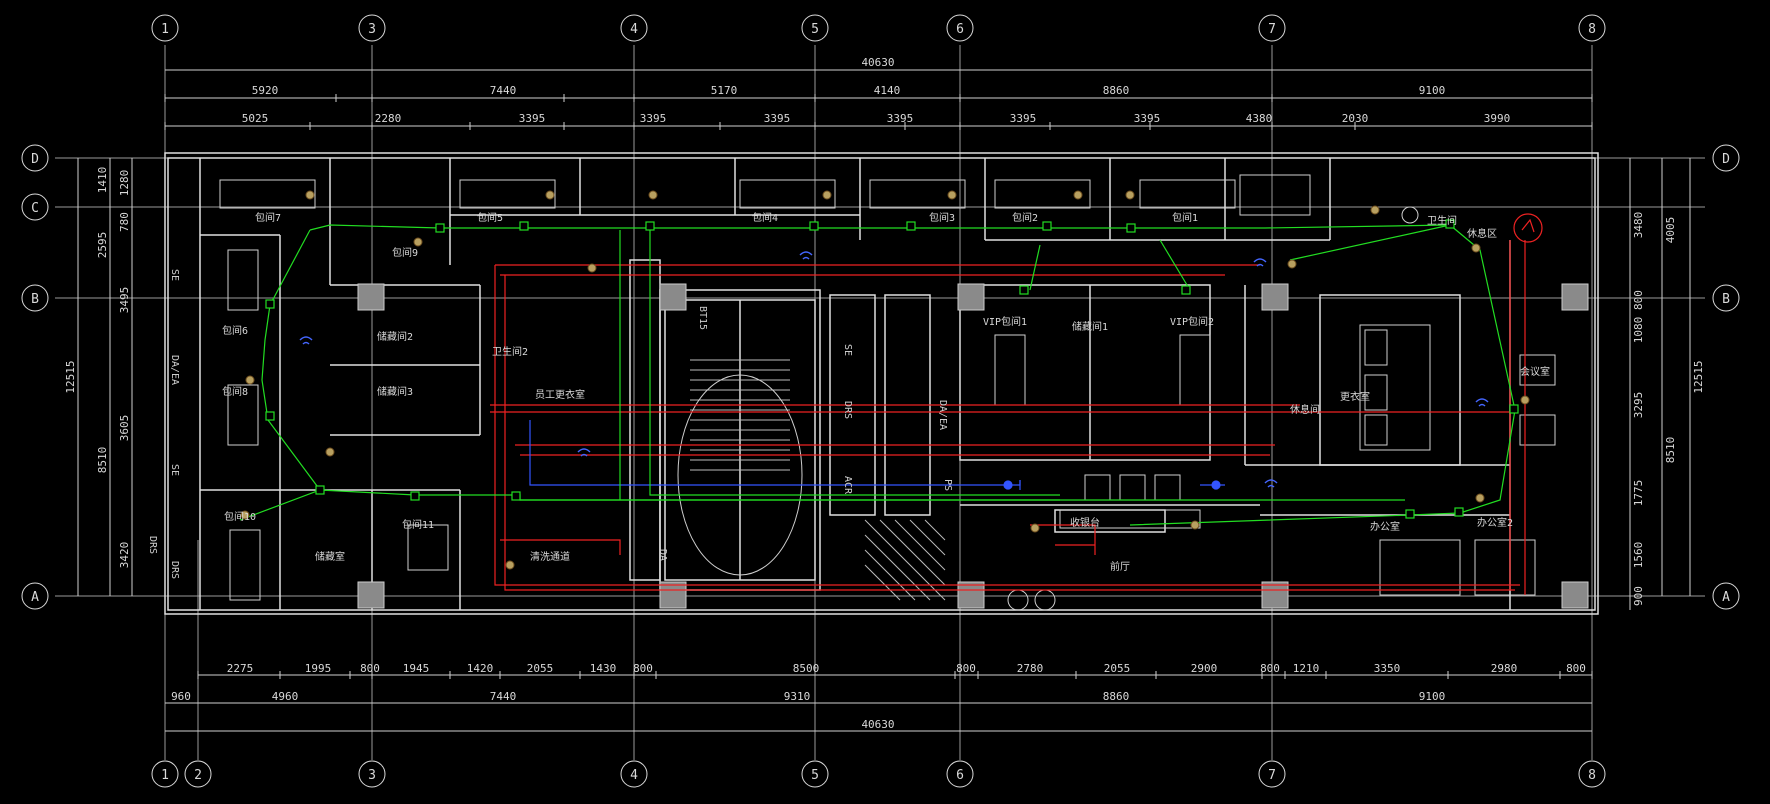  I want to click on dim-right-inner: 1560, so click(1638, 555).